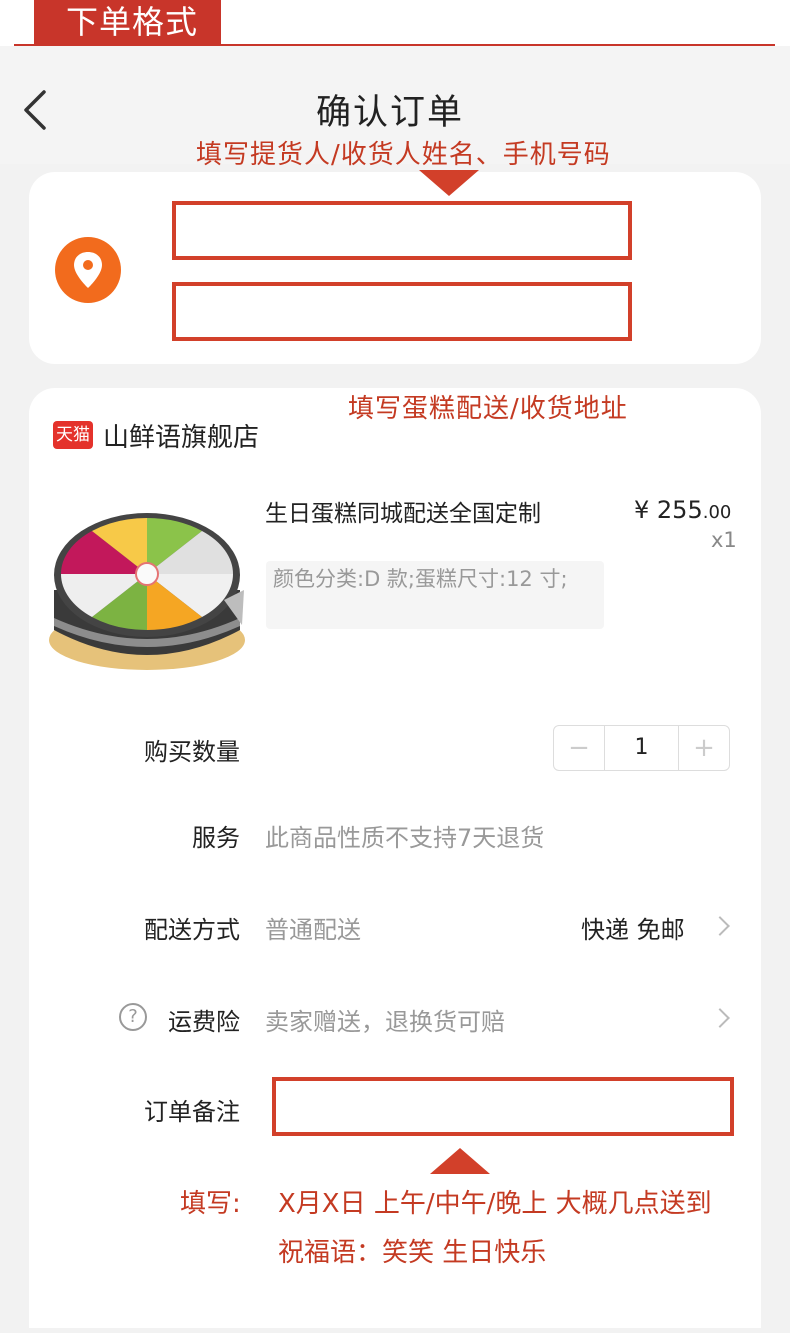 The image size is (790, 1333). I want to click on plus-button: +, so click(704, 748).